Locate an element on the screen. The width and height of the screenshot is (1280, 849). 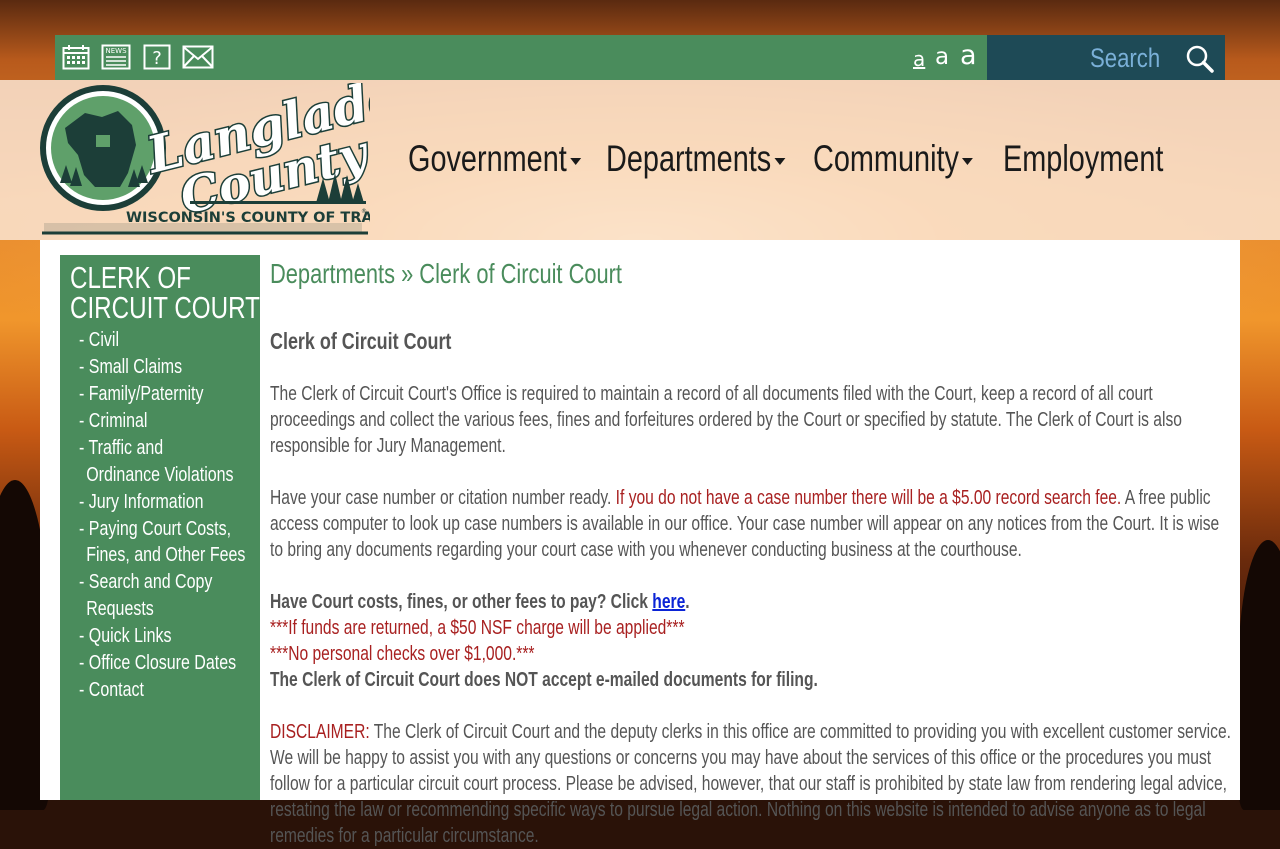
disclaimer-label: DISCLAIMER: is located at coordinates (320, 732).